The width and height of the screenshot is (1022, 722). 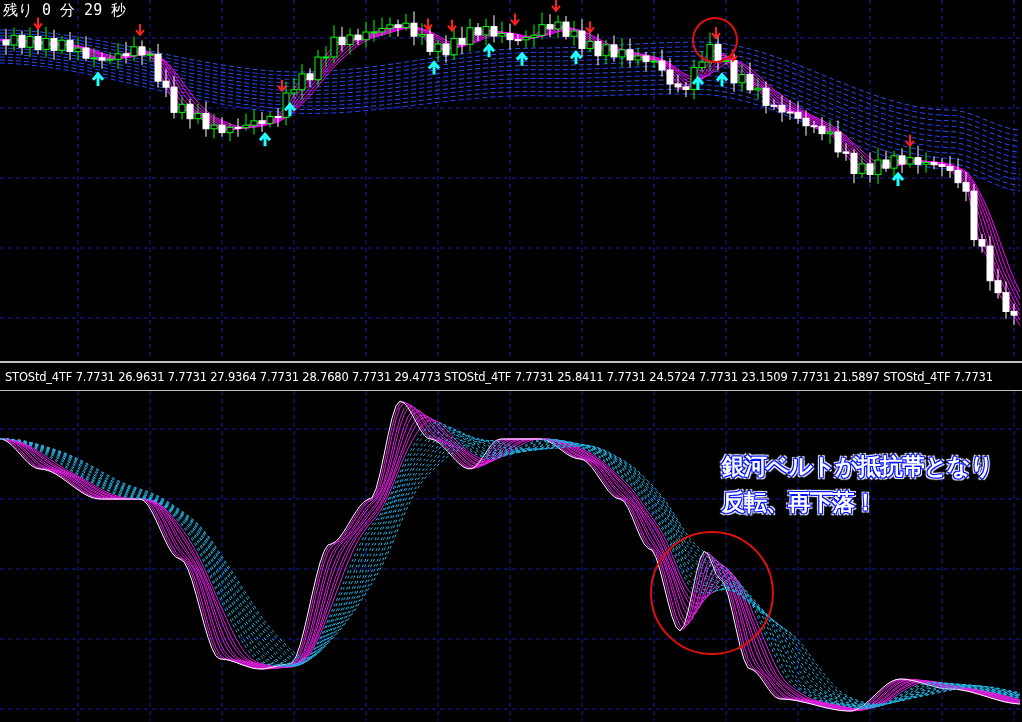 I want to click on countdown-timer: 残り 0 分 29 秒, so click(x=65, y=10).